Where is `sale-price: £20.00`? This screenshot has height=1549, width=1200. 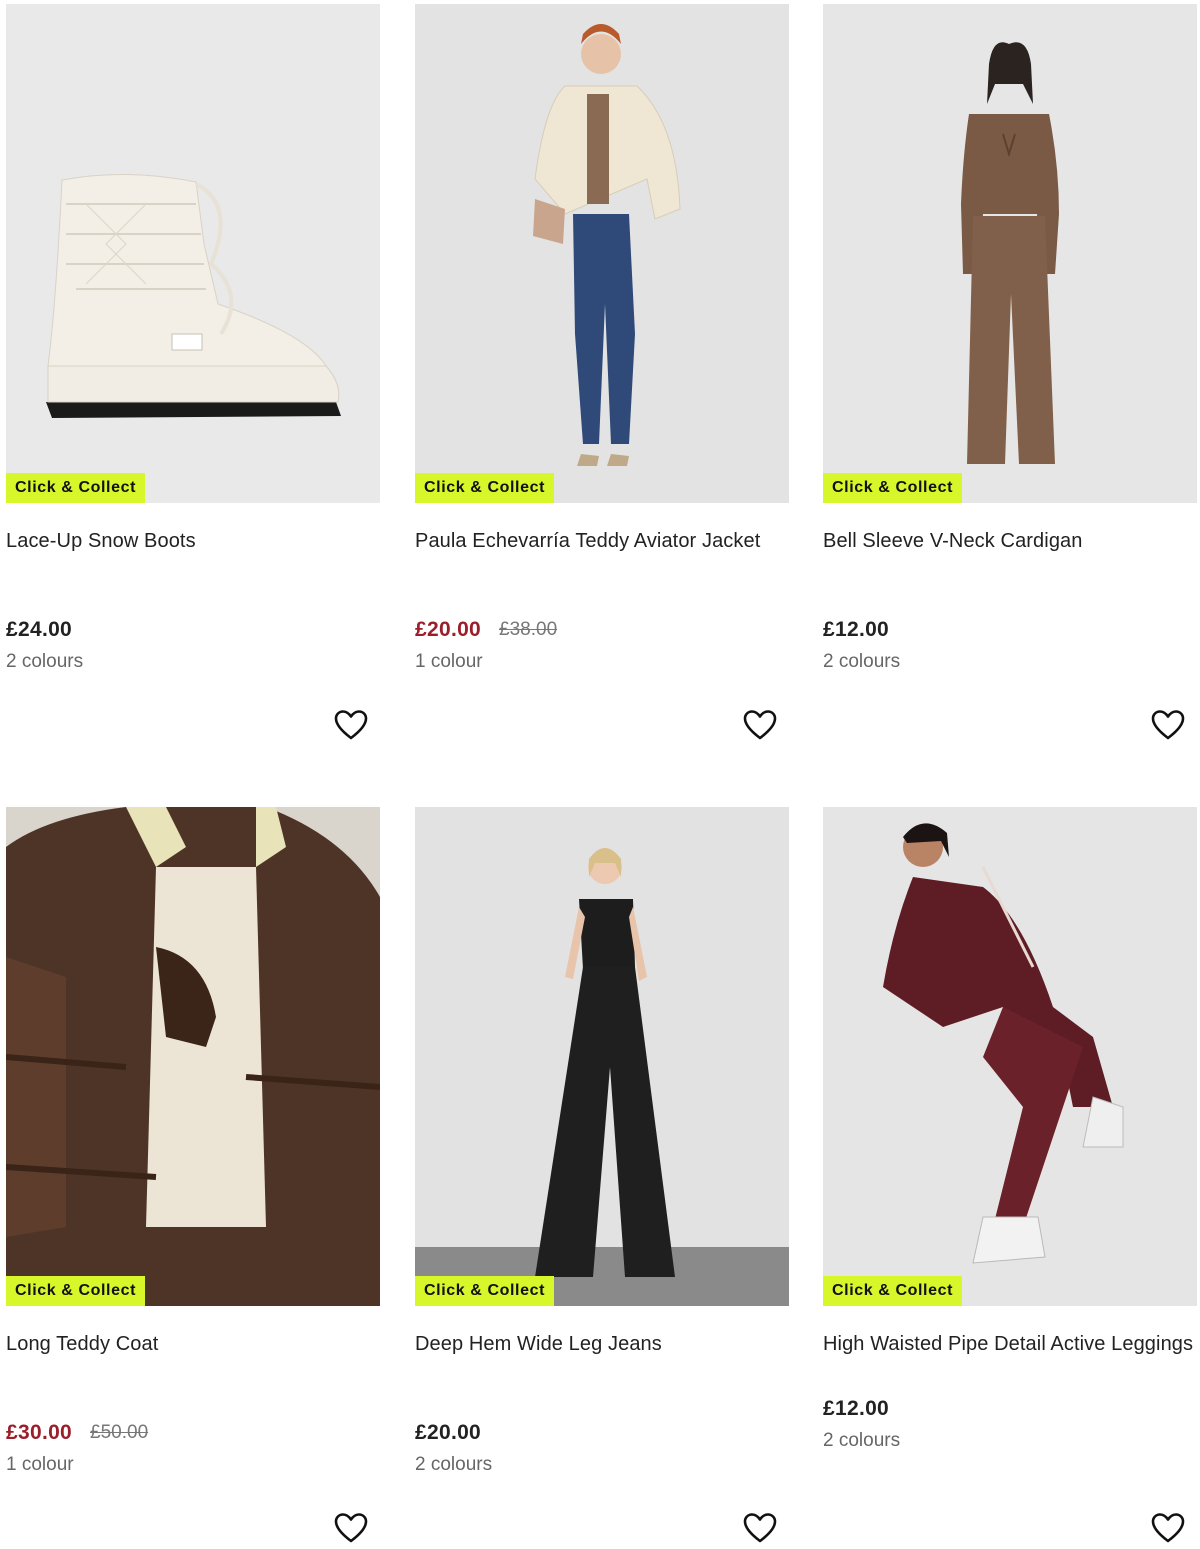 sale-price: £20.00 is located at coordinates (448, 629).